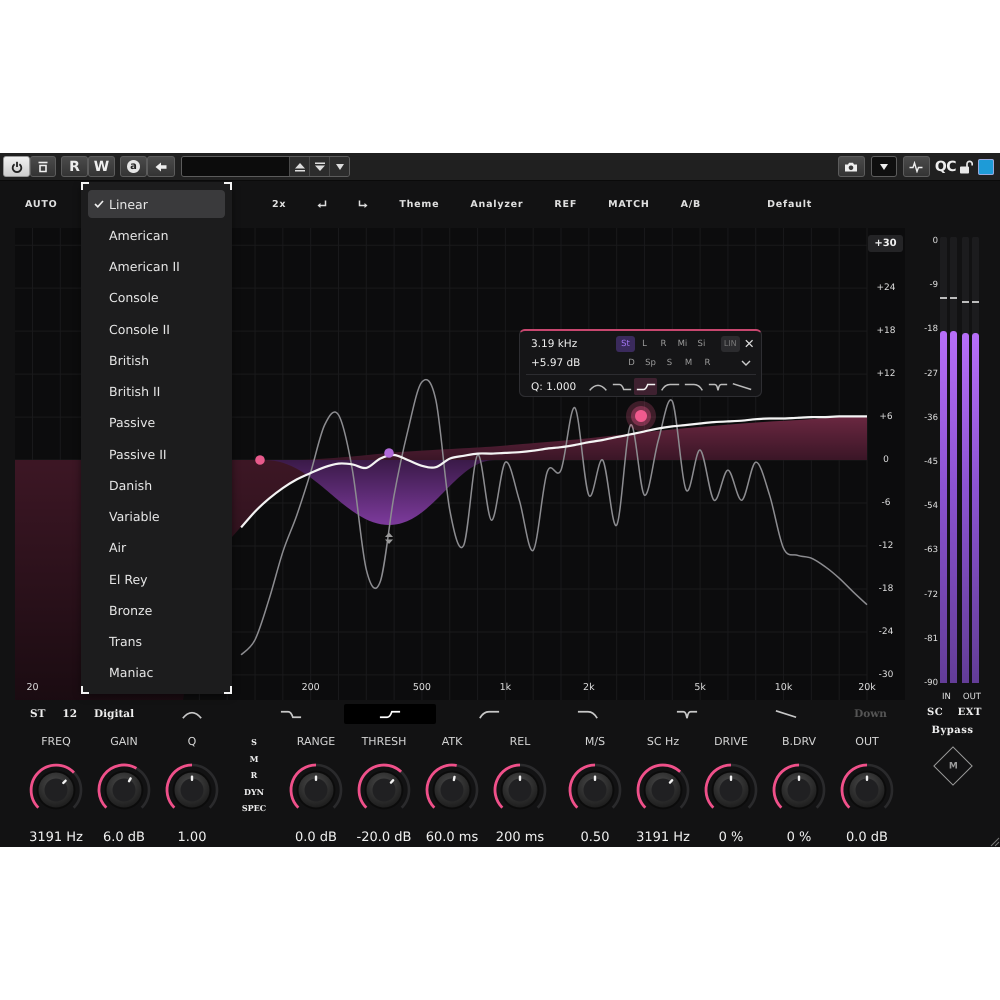  Describe the element at coordinates (316, 838) in the screenshot. I see `knob-value: 0.0 dB` at that location.